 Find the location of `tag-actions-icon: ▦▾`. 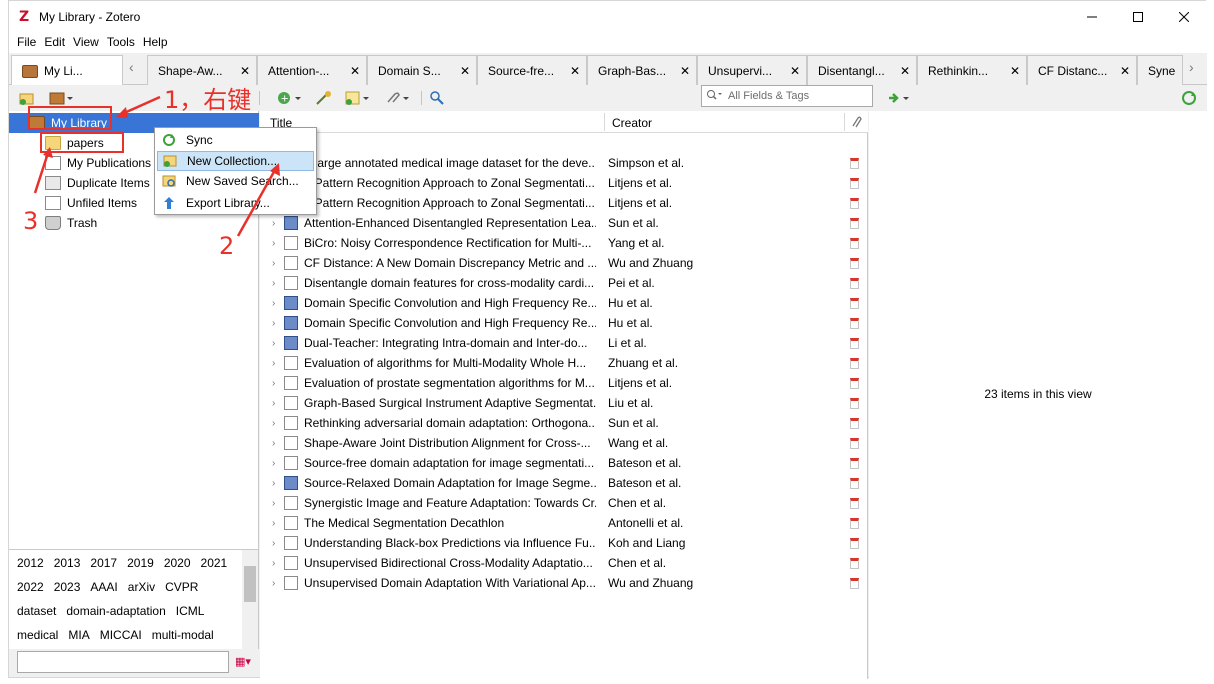

tag-actions-icon: ▦▾ is located at coordinates (243, 661).